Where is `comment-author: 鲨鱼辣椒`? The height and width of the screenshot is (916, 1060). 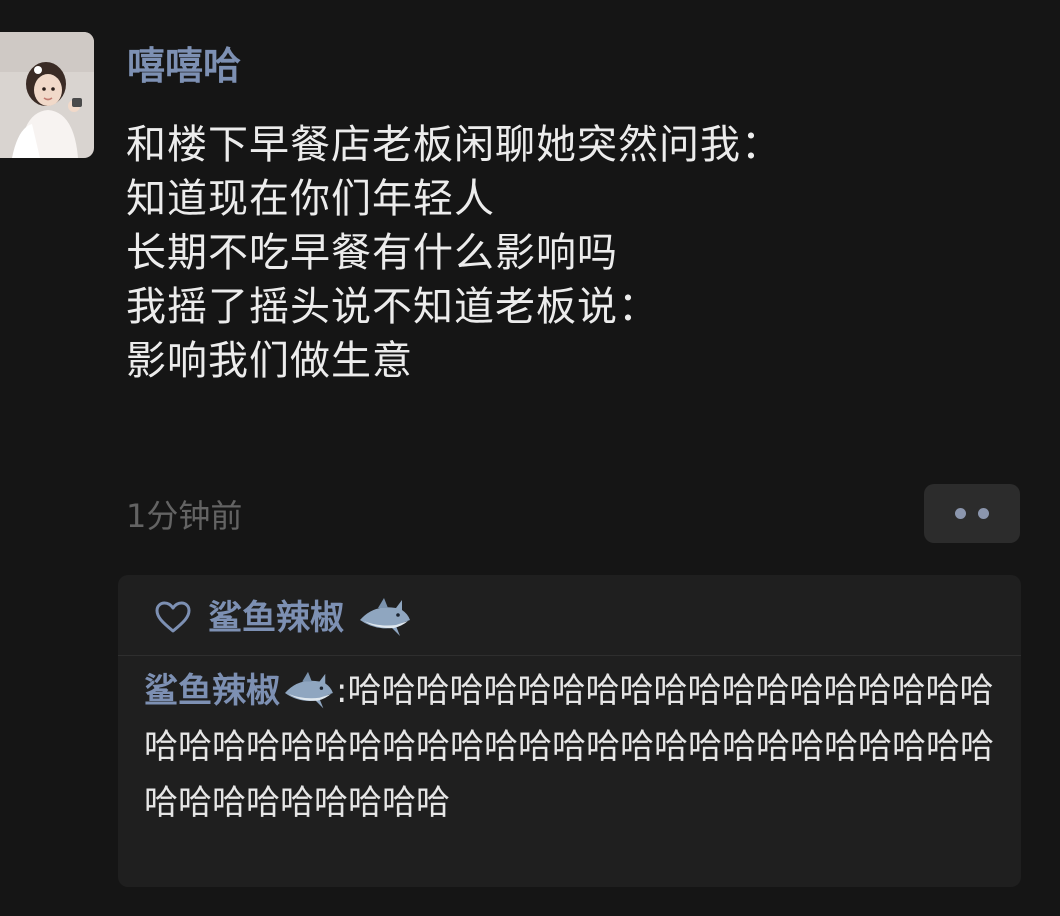
comment-author: 鲨鱼辣椒 is located at coordinates (240, 691).